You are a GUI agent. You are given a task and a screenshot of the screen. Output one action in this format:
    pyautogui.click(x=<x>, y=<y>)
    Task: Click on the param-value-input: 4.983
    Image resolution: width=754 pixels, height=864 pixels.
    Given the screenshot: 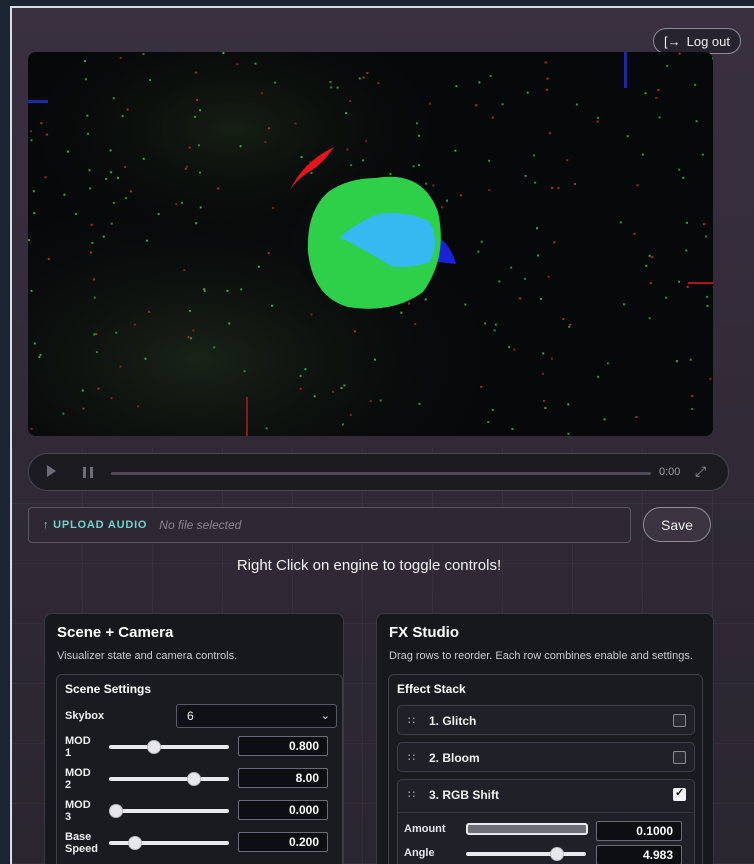 What is the action you would take?
    pyautogui.click(x=639, y=854)
    